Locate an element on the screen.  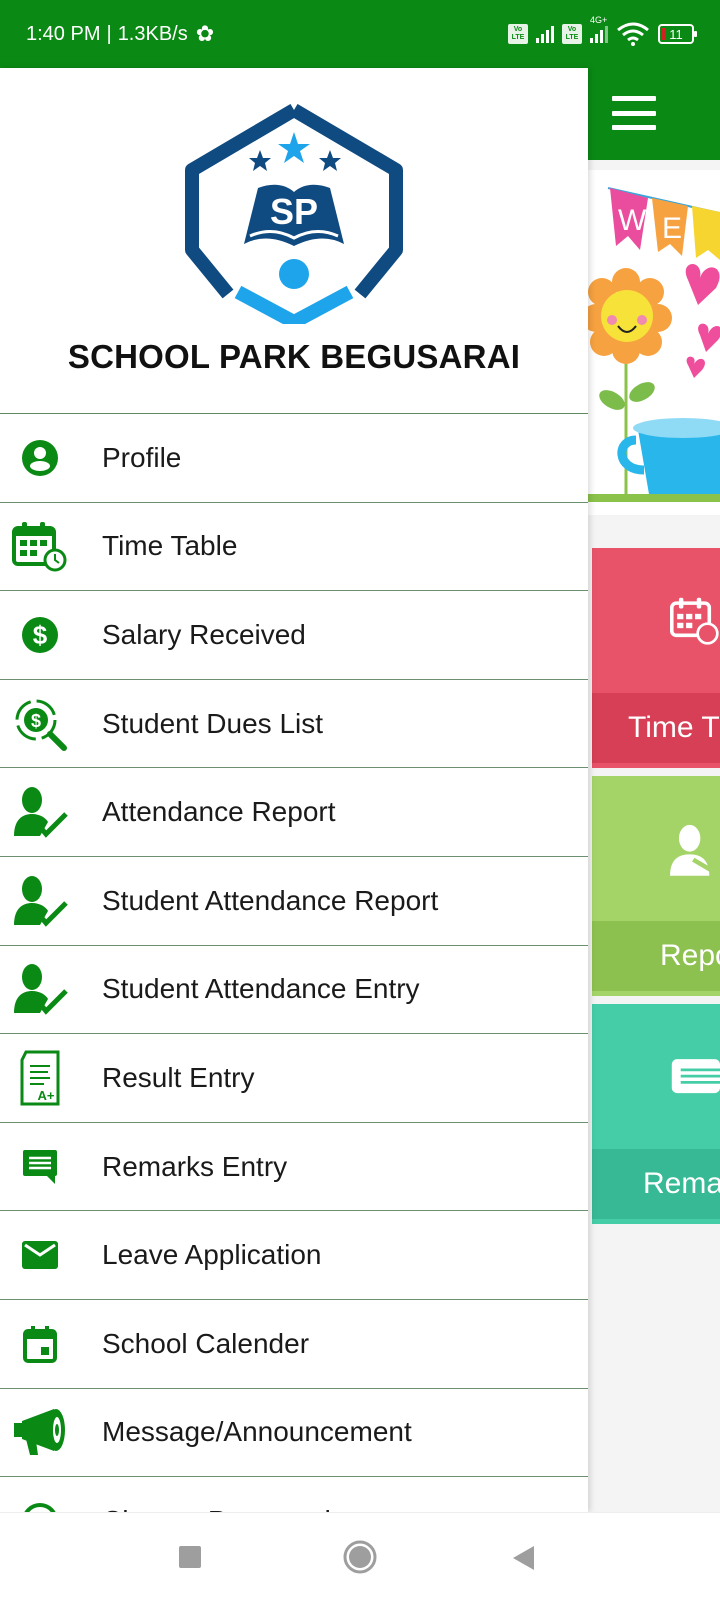
menu-item-time-table: Time Table is located at coordinates (294, 547).